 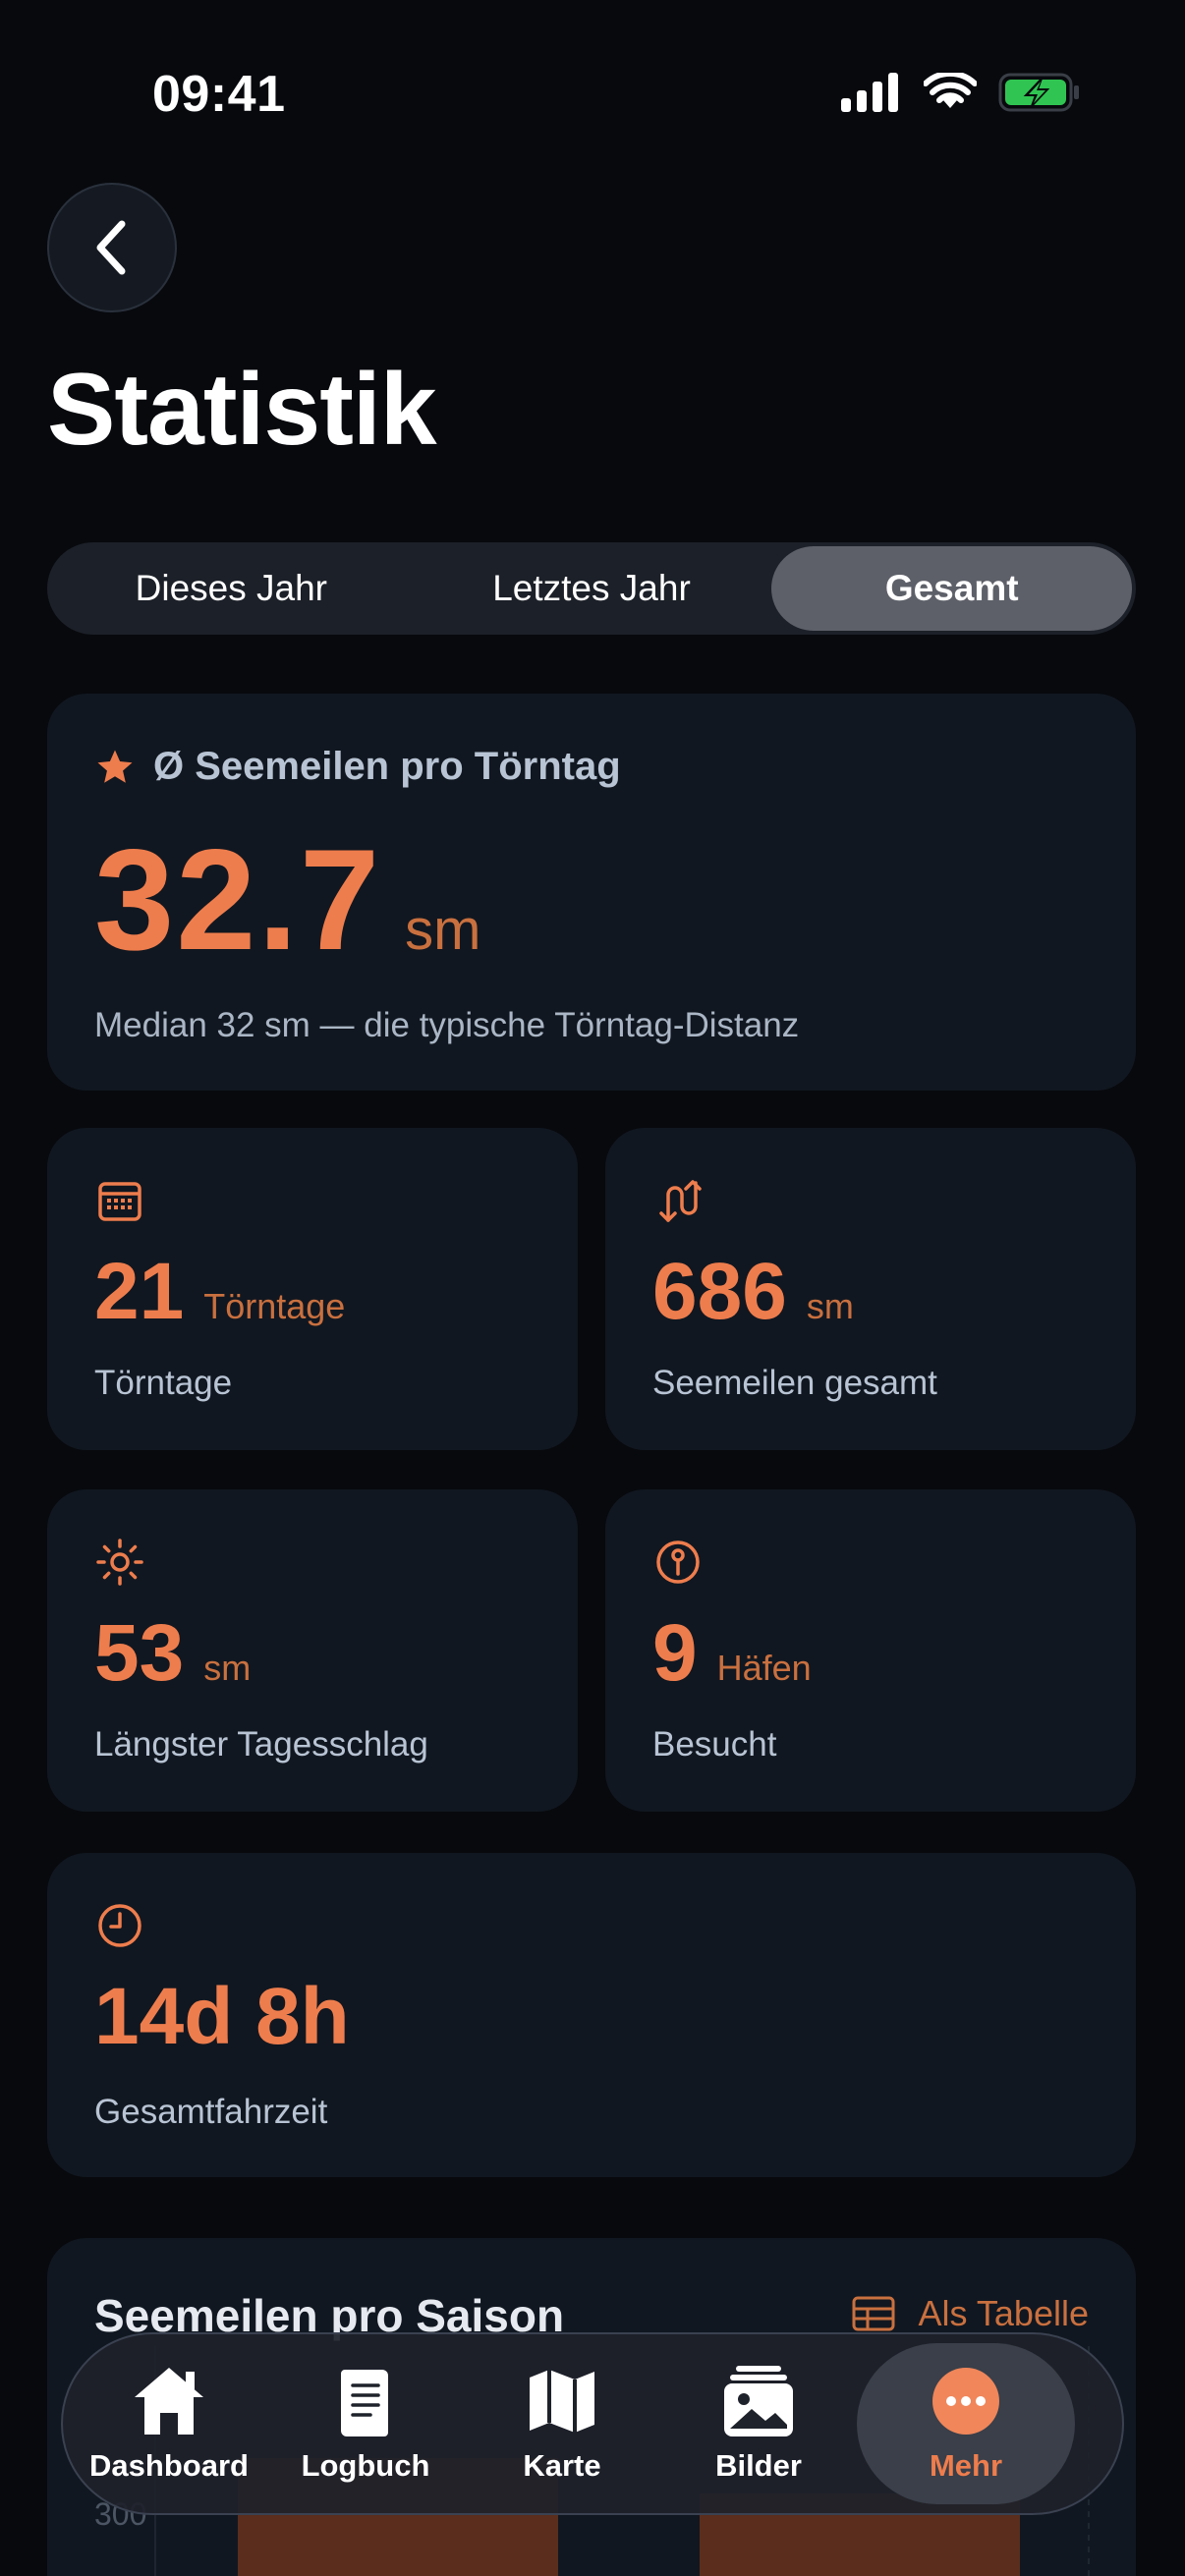 What do you see at coordinates (675, 1653) in the screenshot?
I see `stat-value: 9` at bounding box center [675, 1653].